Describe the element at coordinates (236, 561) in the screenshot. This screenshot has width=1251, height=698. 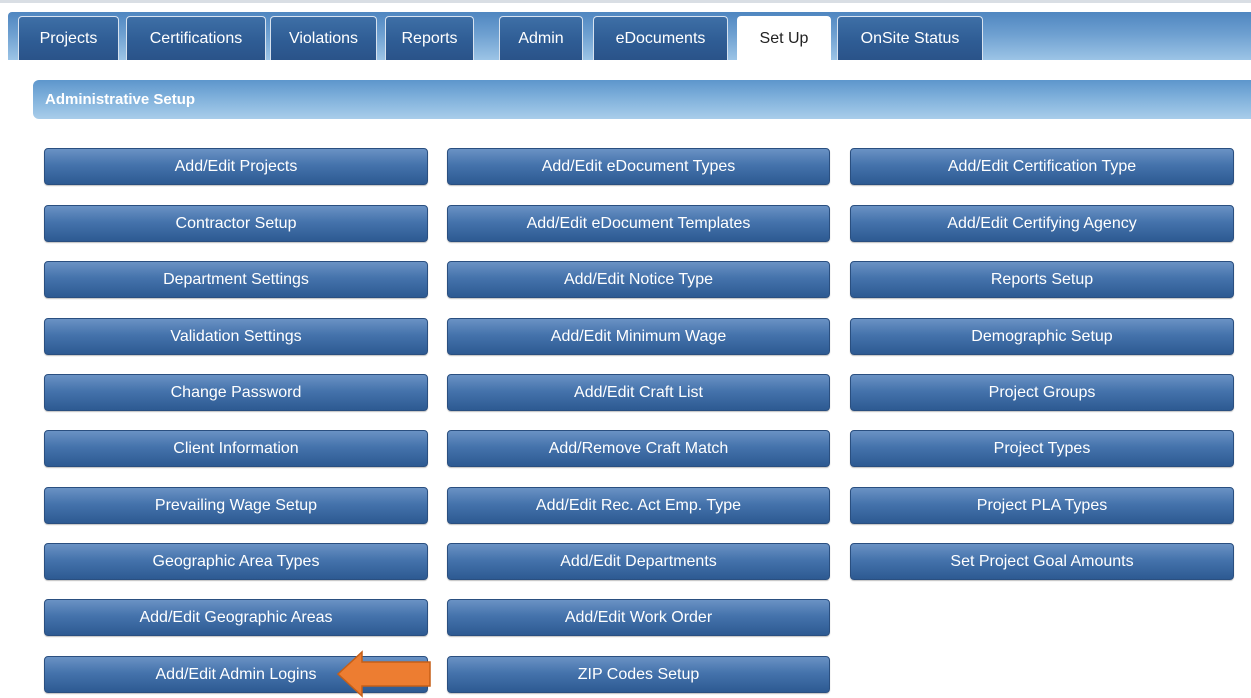
I see `geographic-area-types-button: Geographic Area Types` at that location.